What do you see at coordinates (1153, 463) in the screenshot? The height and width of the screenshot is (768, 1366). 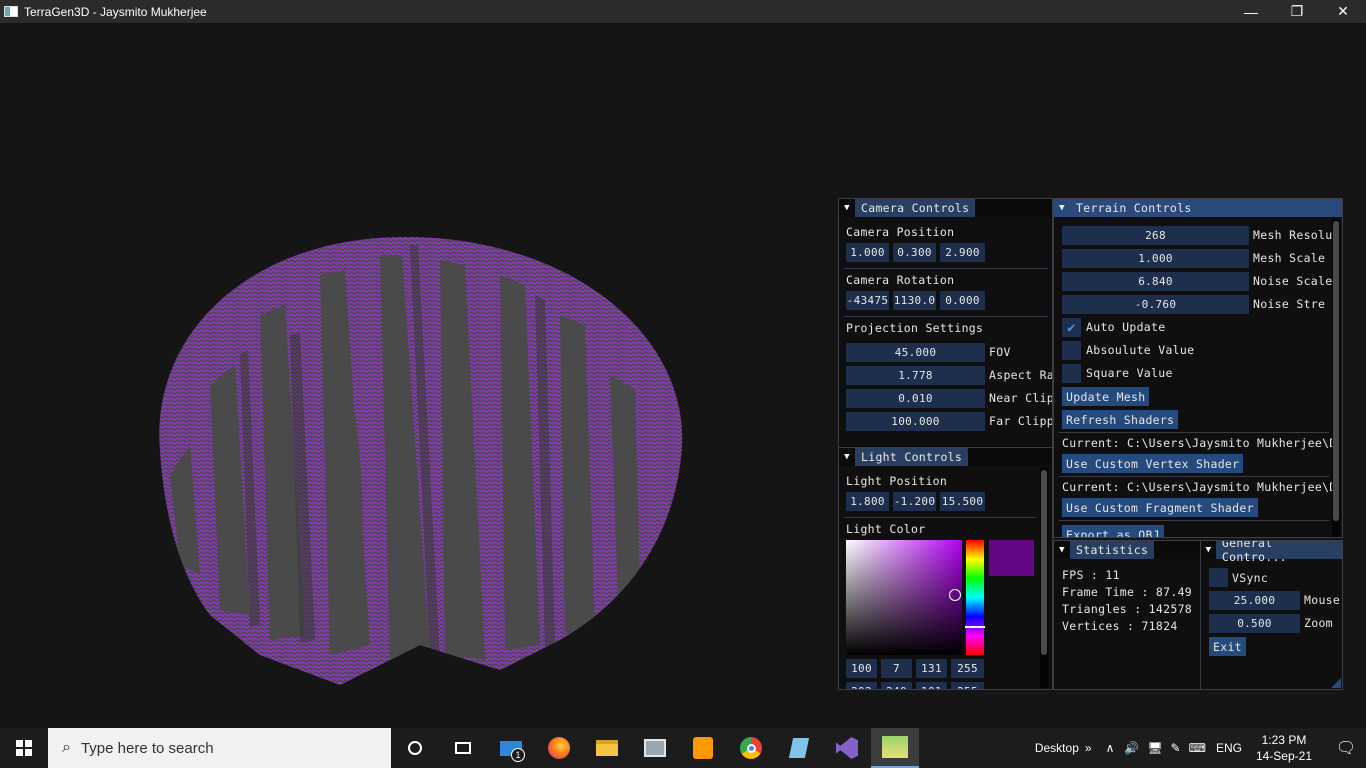 I see `use-custom-vertex-shader-button: Use Custom Vertex Shader` at bounding box center [1153, 463].